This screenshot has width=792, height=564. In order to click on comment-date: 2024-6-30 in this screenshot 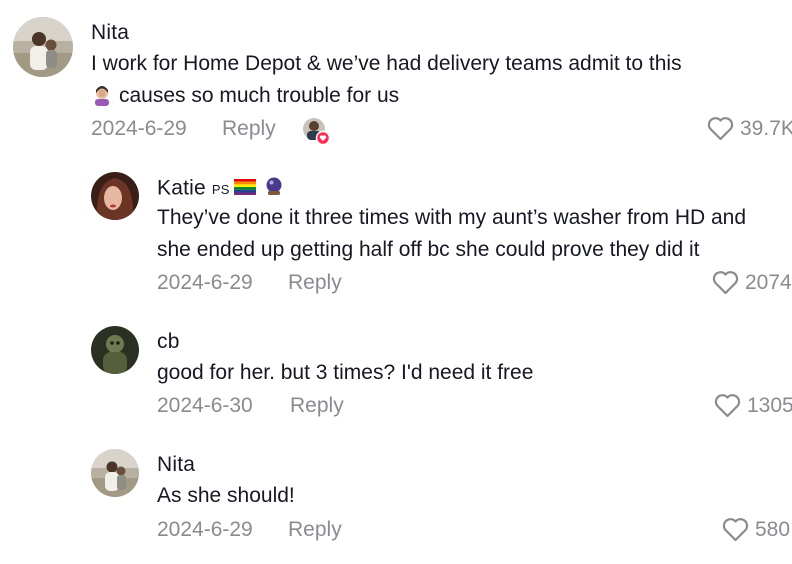, I will do `click(205, 405)`.